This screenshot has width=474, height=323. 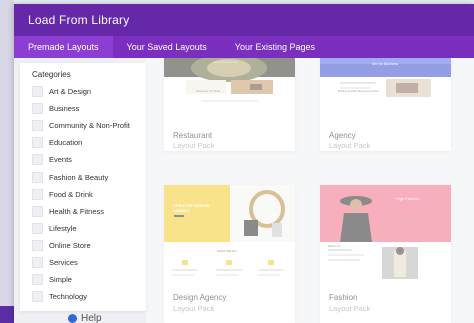 I want to click on category-label: Fashion & Beauty, so click(x=79, y=177).